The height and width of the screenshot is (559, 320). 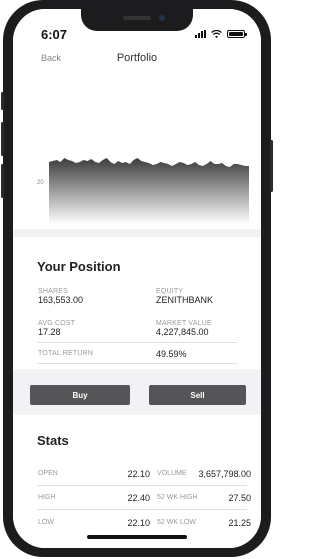 What do you see at coordinates (172, 473) in the screenshot?
I see `volume-label: VOLUME` at bounding box center [172, 473].